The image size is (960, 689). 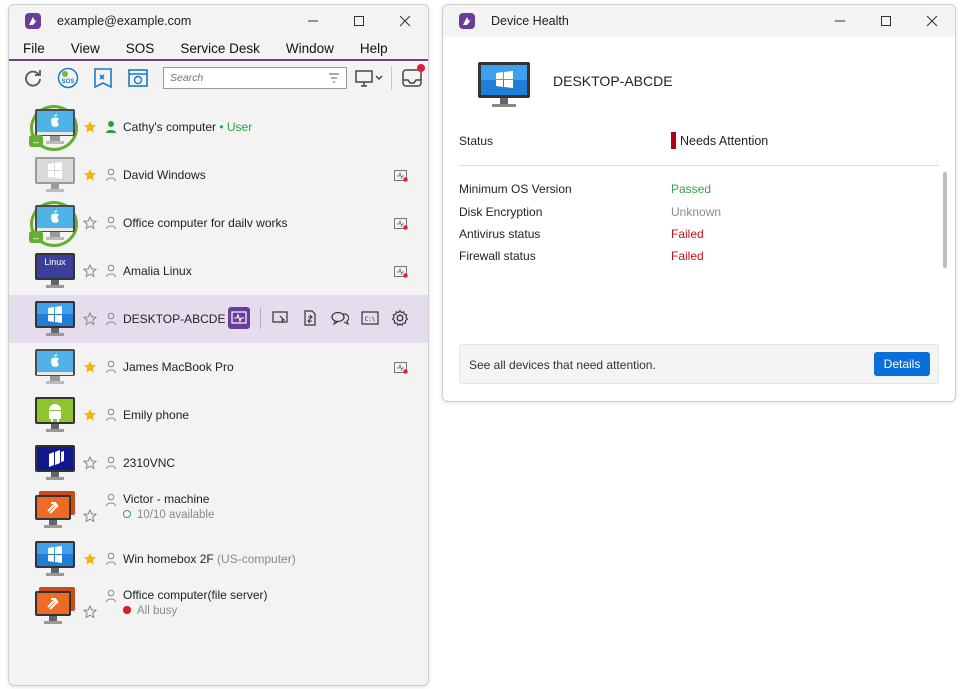 I want to click on remote-session-icon, so click(x=138, y=78).